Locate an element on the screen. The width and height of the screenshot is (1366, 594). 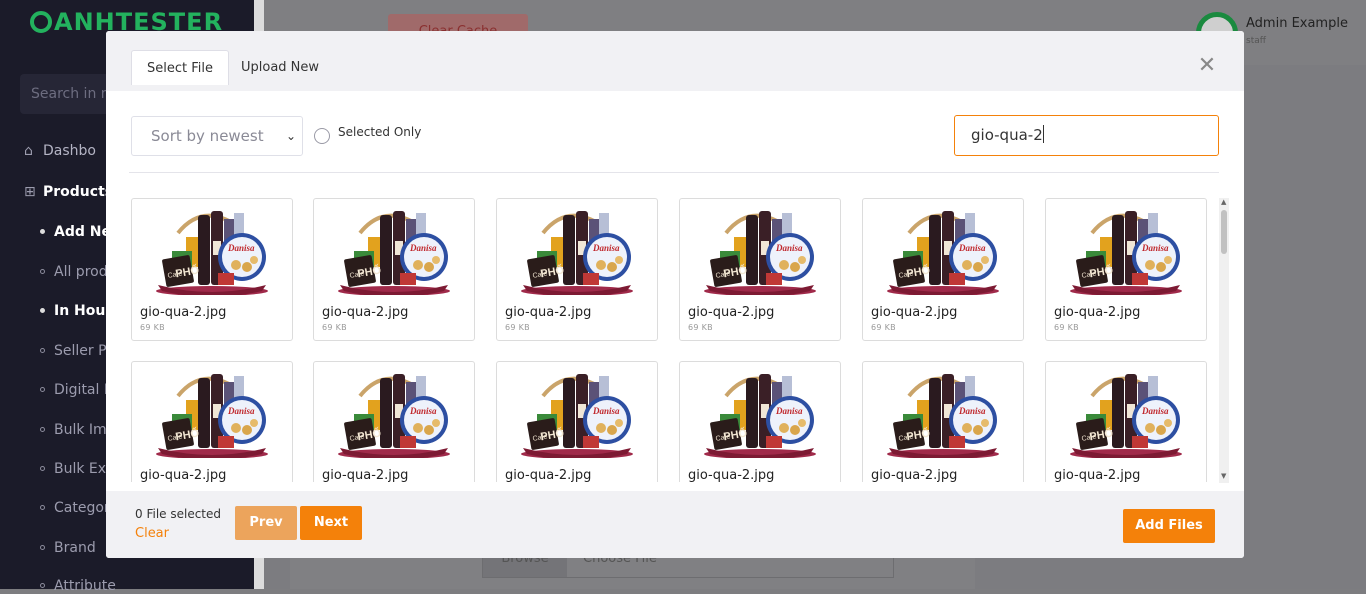
search-input-value: gio-qua-2 is located at coordinates (1007, 135).